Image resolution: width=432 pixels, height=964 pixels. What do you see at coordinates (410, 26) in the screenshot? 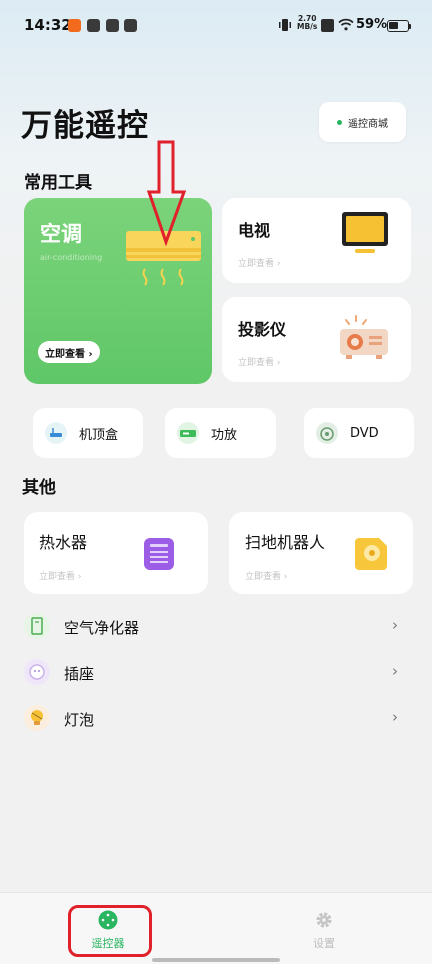
I see `battery-tip` at bounding box center [410, 26].